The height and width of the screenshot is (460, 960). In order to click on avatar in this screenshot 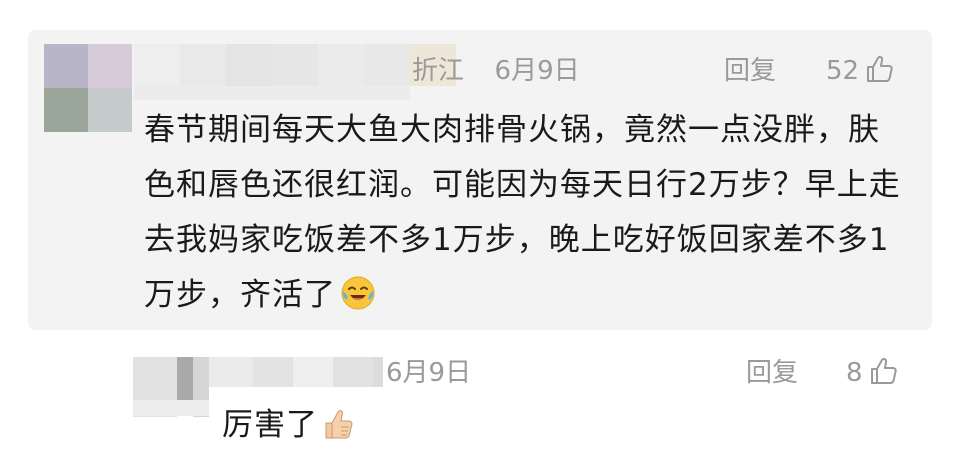, I will do `click(88, 88)`.